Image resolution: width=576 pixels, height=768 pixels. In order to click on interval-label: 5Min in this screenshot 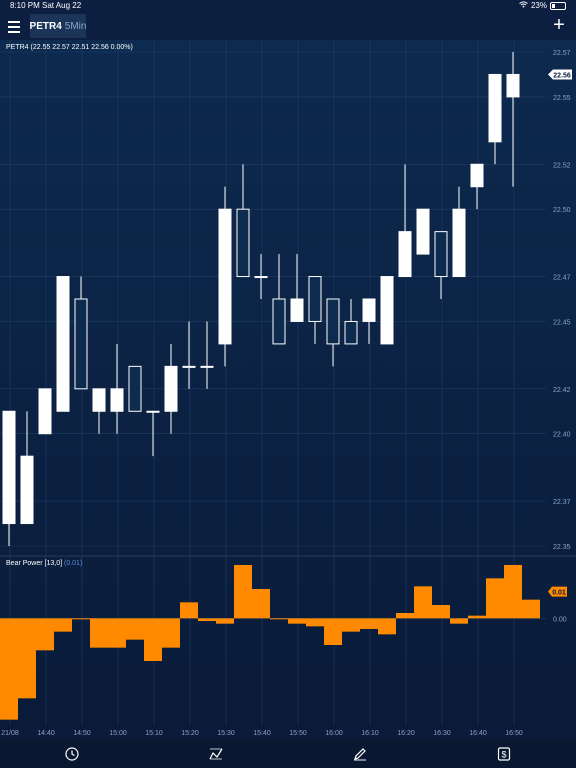, I will do `click(75, 26)`.